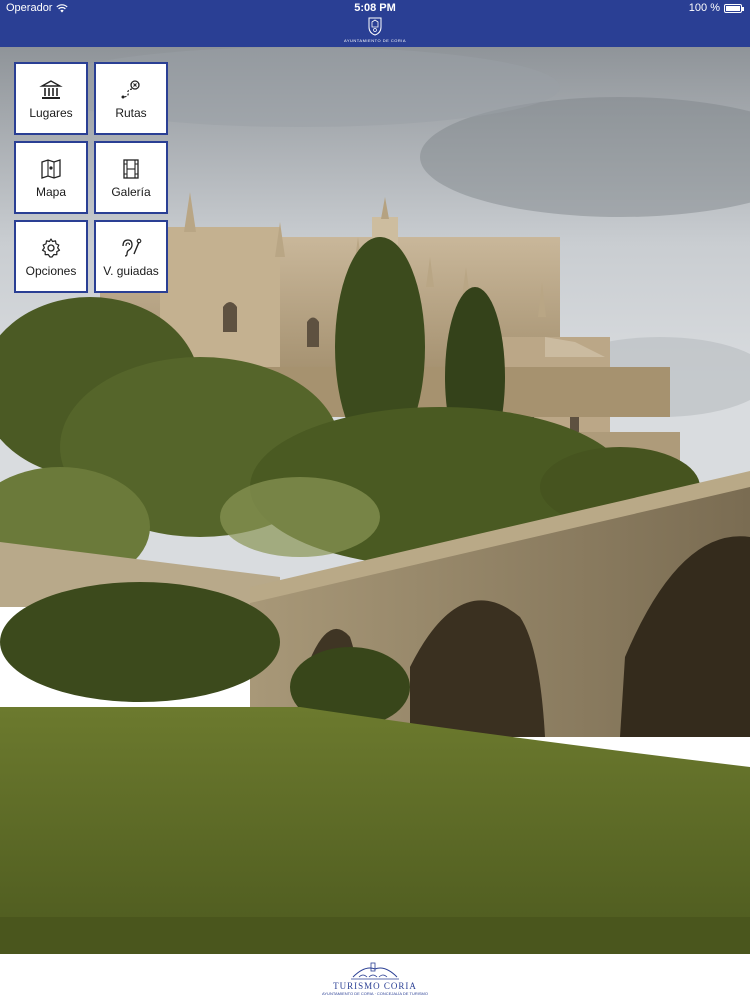 The width and height of the screenshot is (750, 1000). What do you see at coordinates (375, 970) in the screenshot?
I see `turismo-coria-logo` at bounding box center [375, 970].